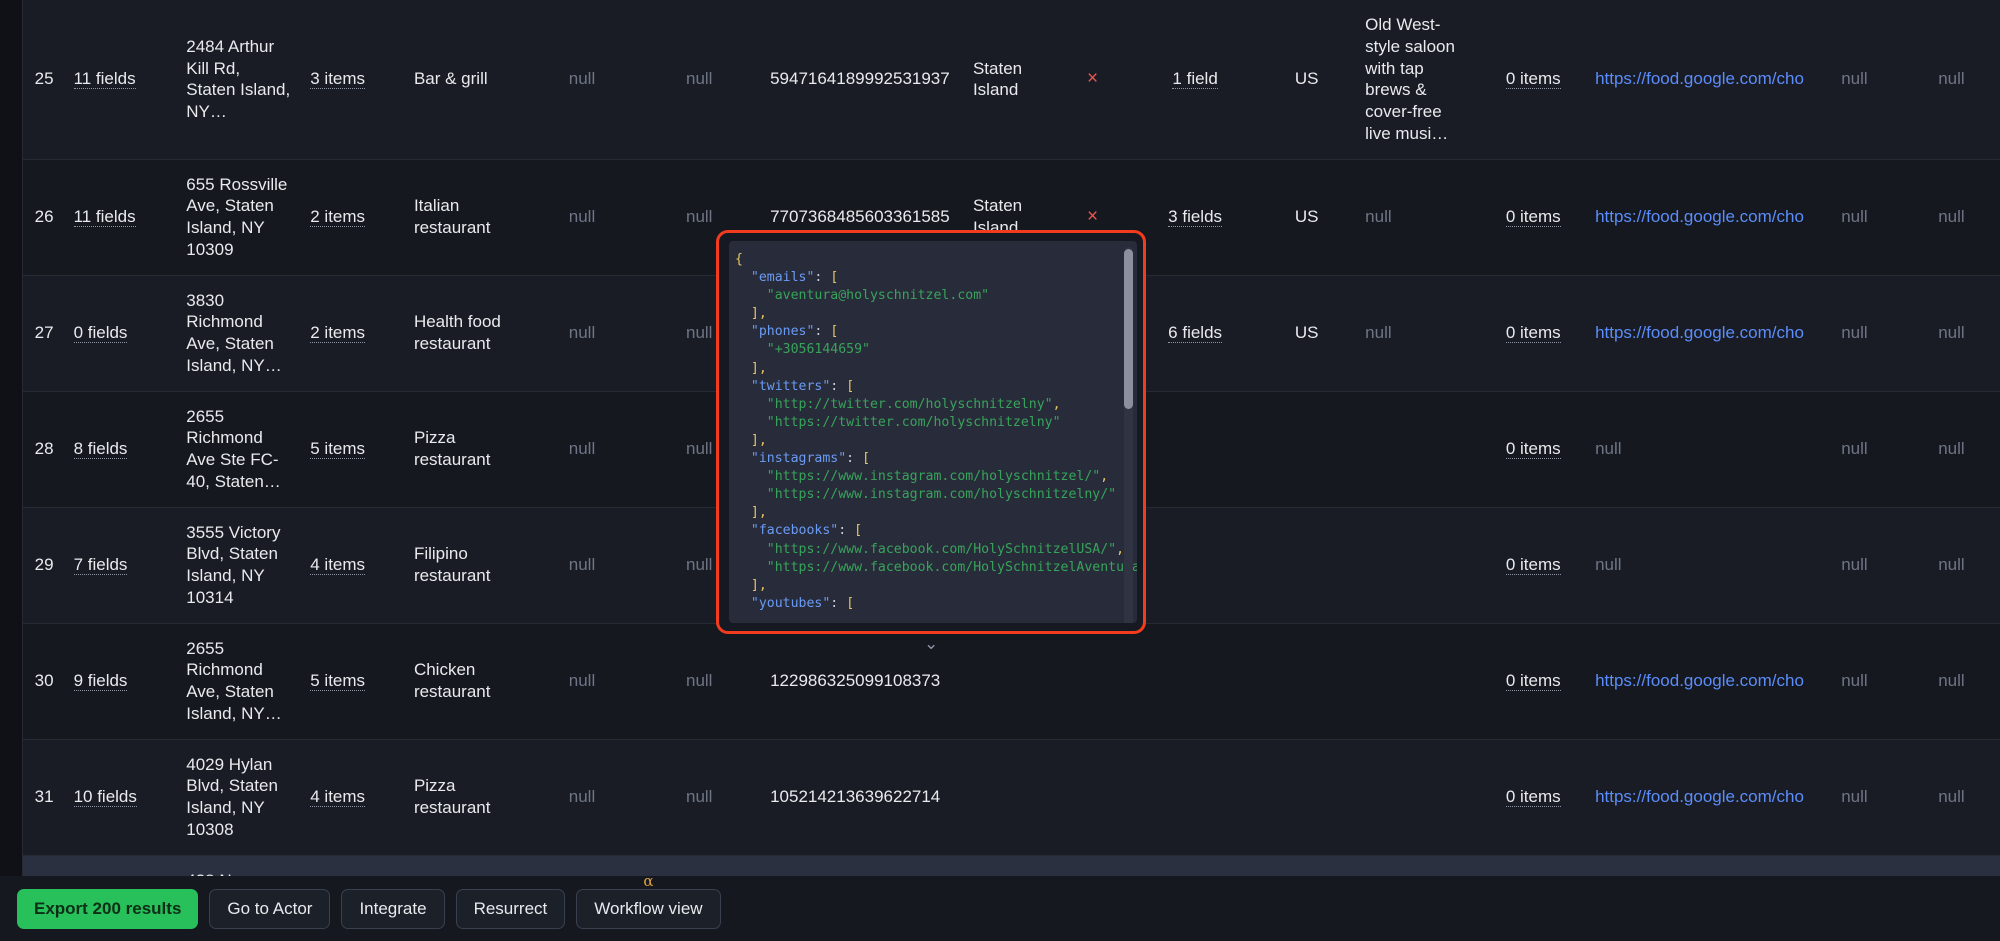 The height and width of the screenshot is (941, 2000). What do you see at coordinates (1128, 329) in the screenshot?
I see `popup-scrollbar-thumb` at bounding box center [1128, 329].